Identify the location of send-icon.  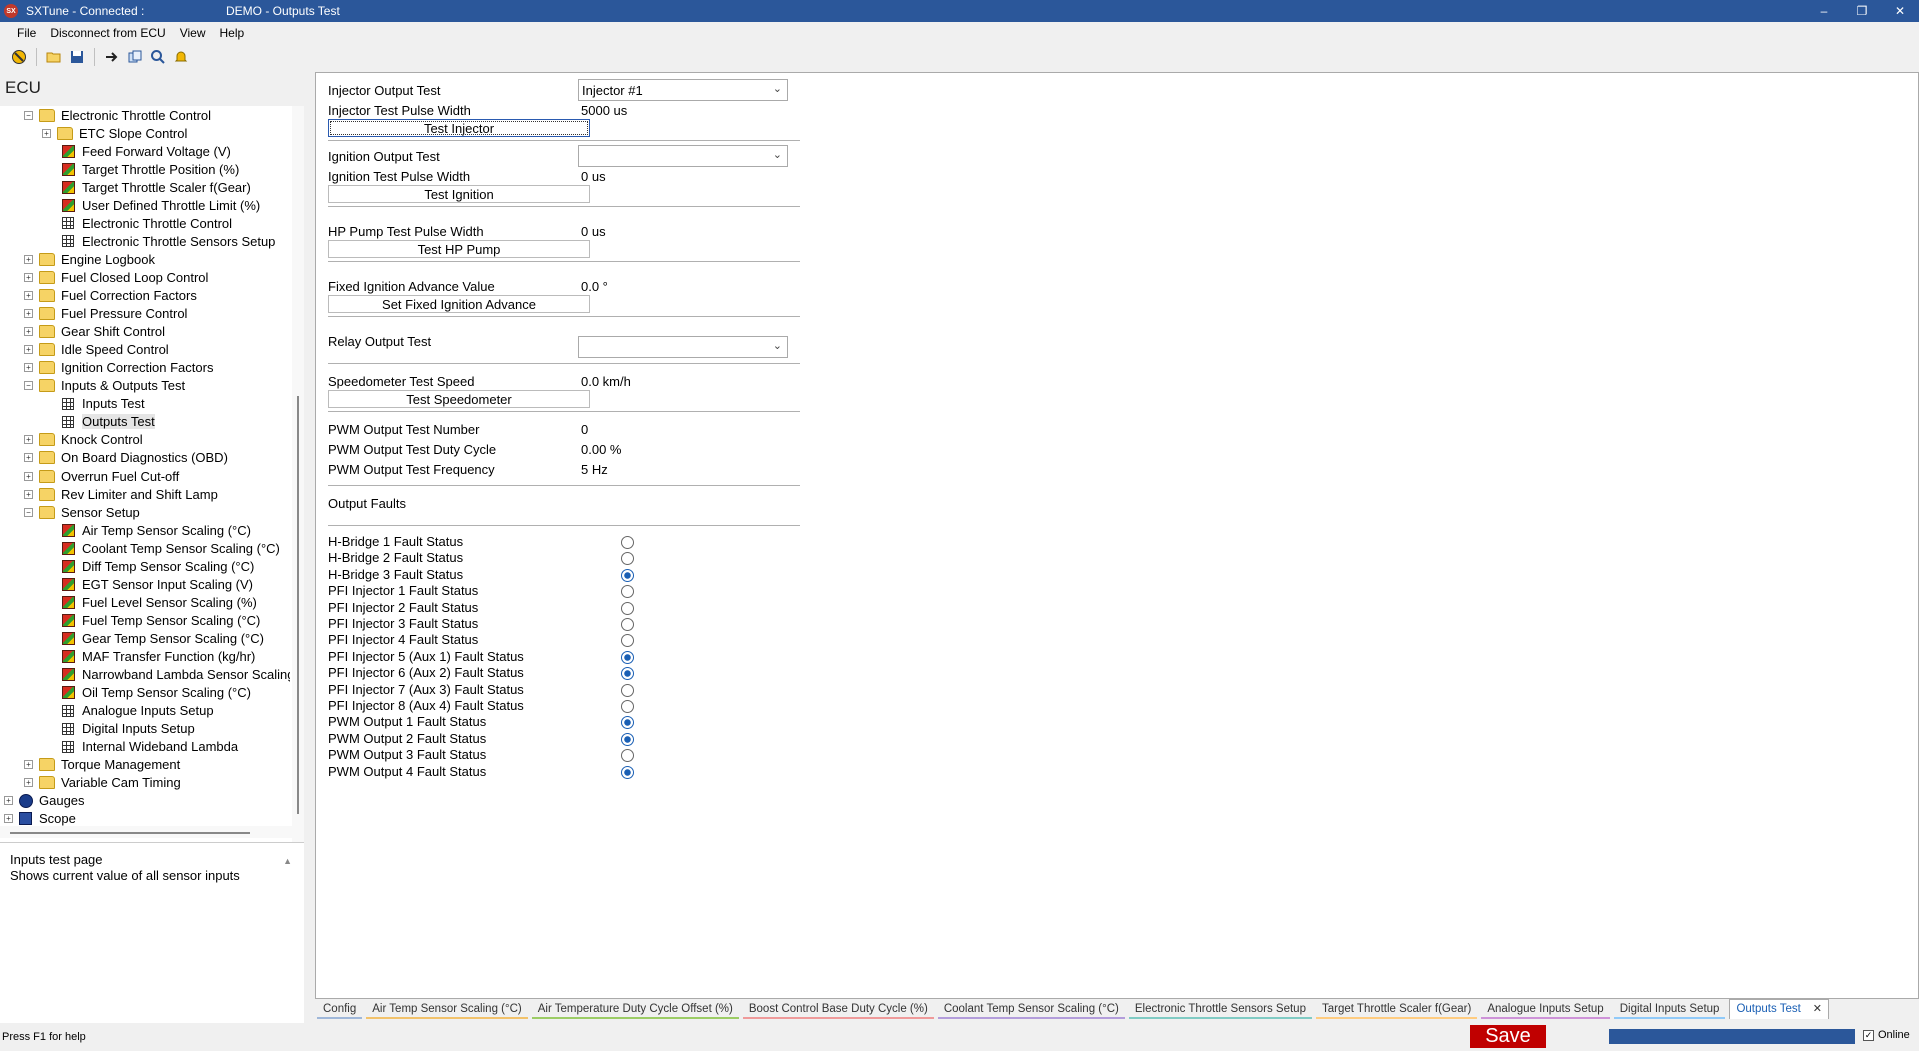
(112, 57).